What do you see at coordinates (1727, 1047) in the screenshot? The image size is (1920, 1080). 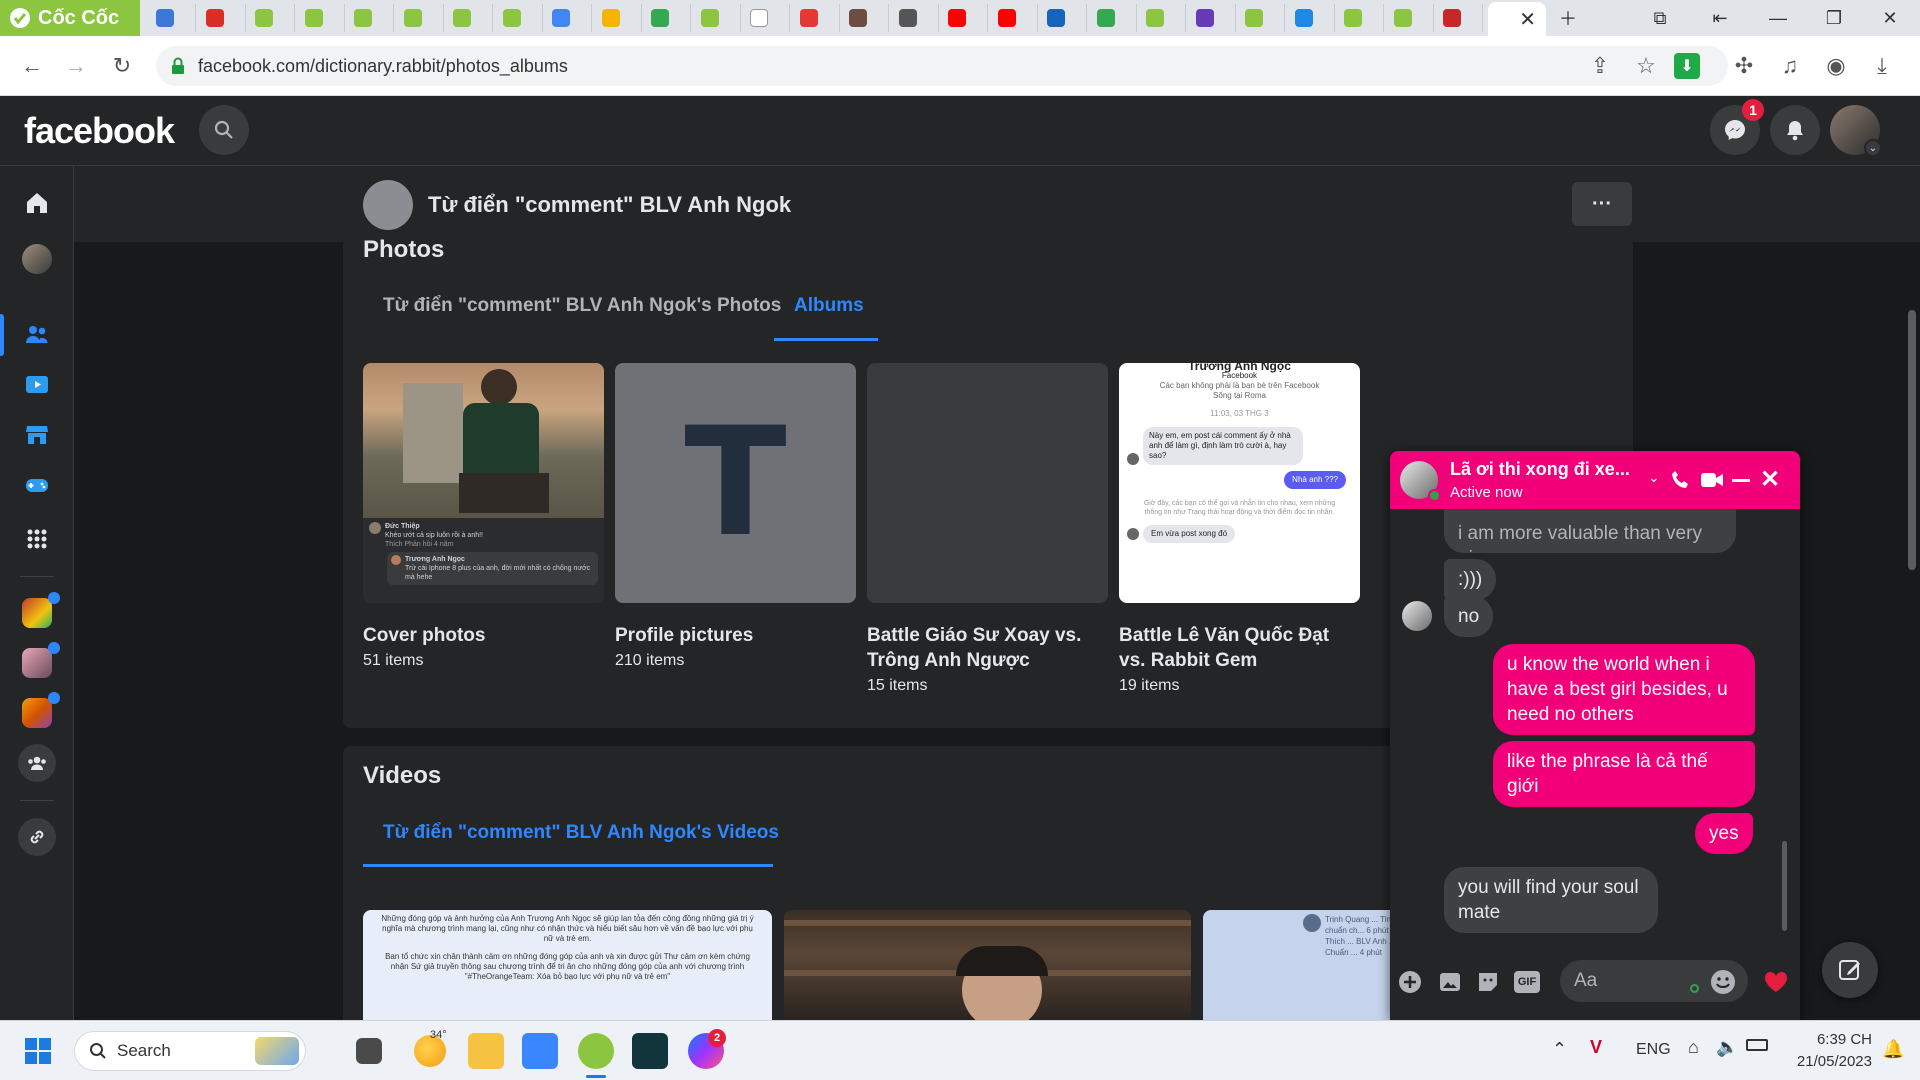 I see `volume-icon: 🔈` at bounding box center [1727, 1047].